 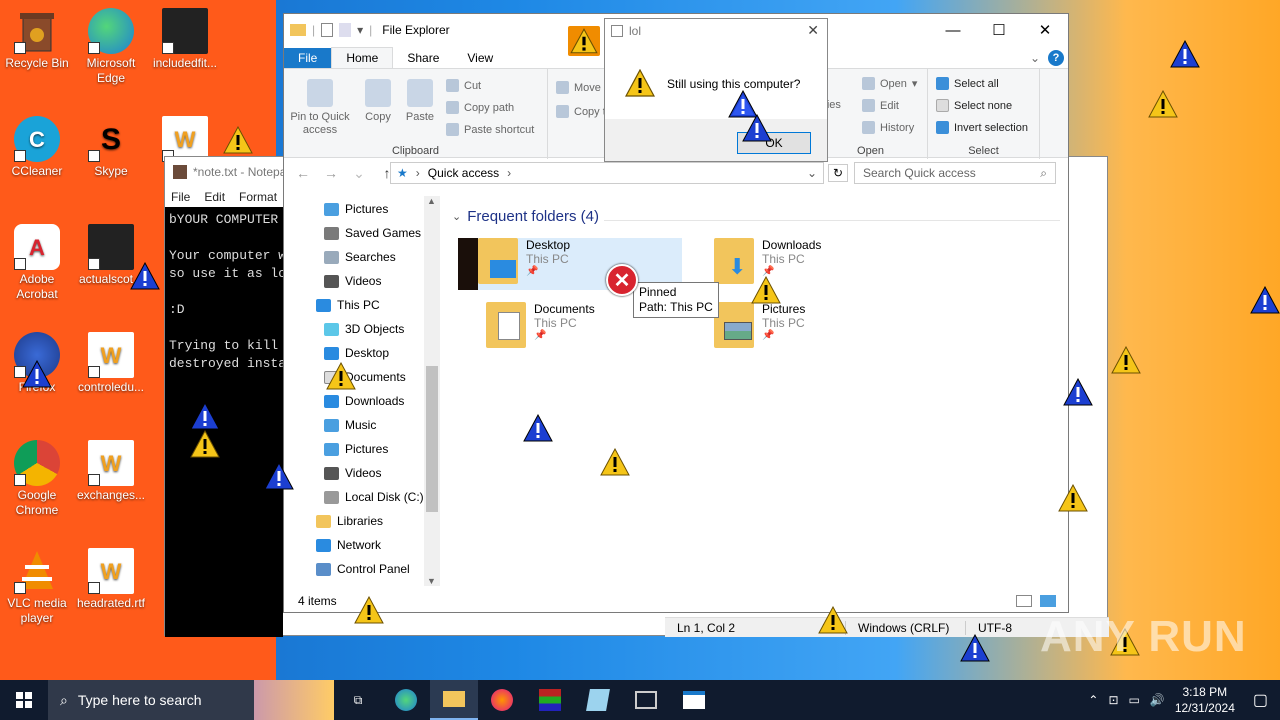 What do you see at coordinates (967, 83) in the screenshot?
I see `select-all-button: Select all` at bounding box center [967, 83].